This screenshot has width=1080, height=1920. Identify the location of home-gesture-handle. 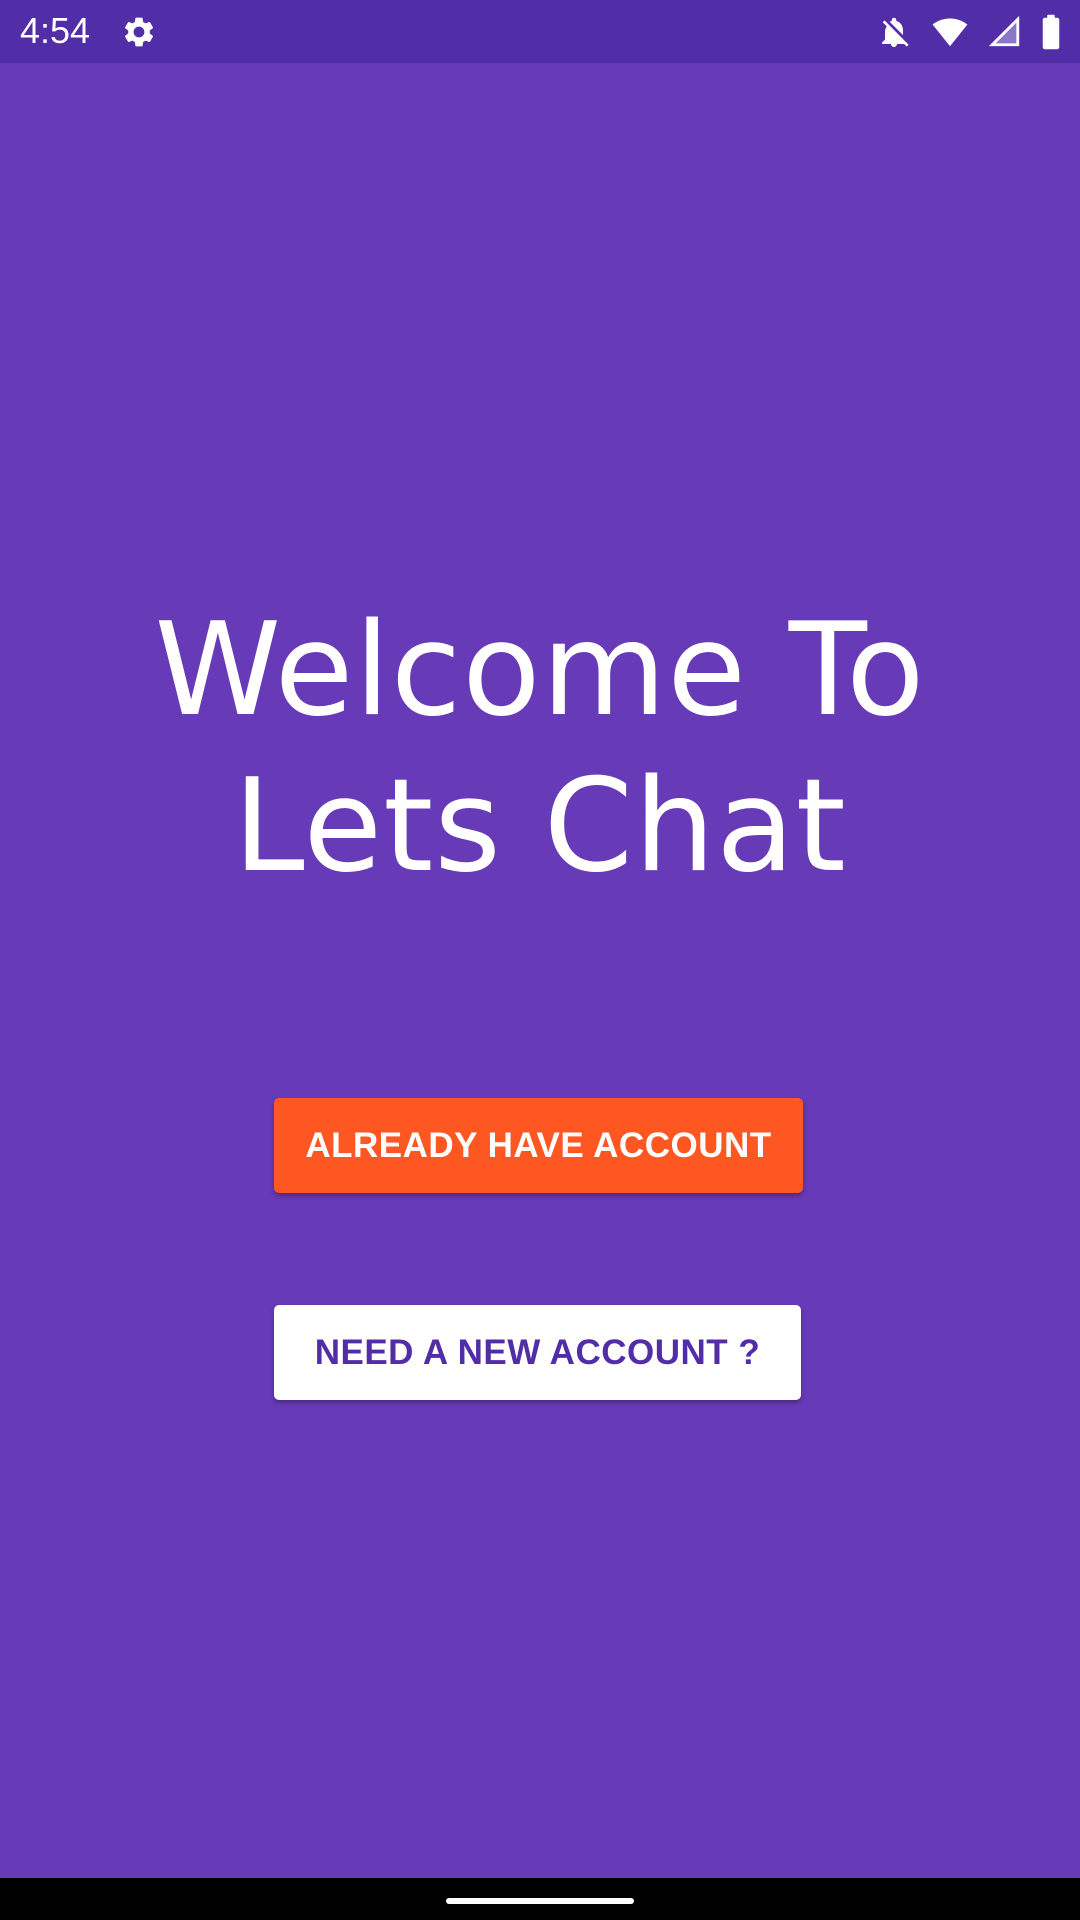
(540, 1901).